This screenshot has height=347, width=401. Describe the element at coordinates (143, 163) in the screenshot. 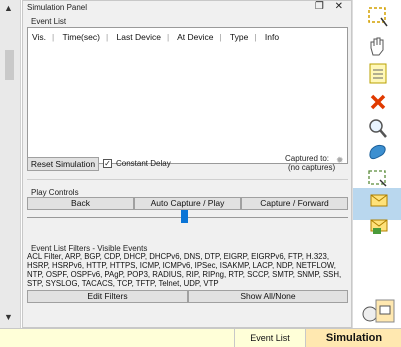

I see `constant-delay-label: Constant Delay` at that location.